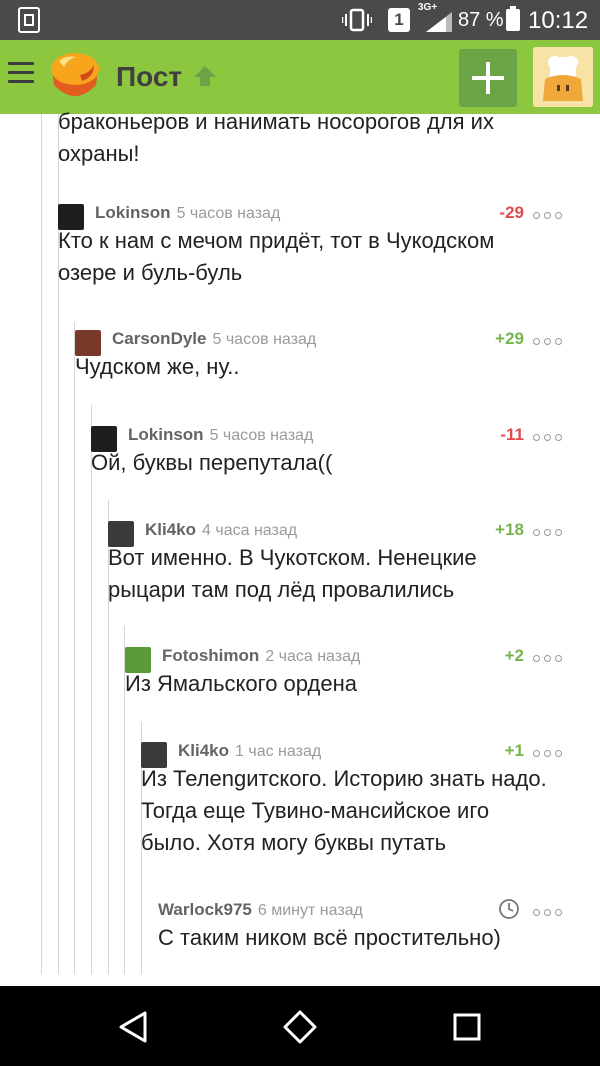  What do you see at coordinates (212, 462) in the screenshot?
I see `comment-text: Ой, буквы перепутала((` at bounding box center [212, 462].